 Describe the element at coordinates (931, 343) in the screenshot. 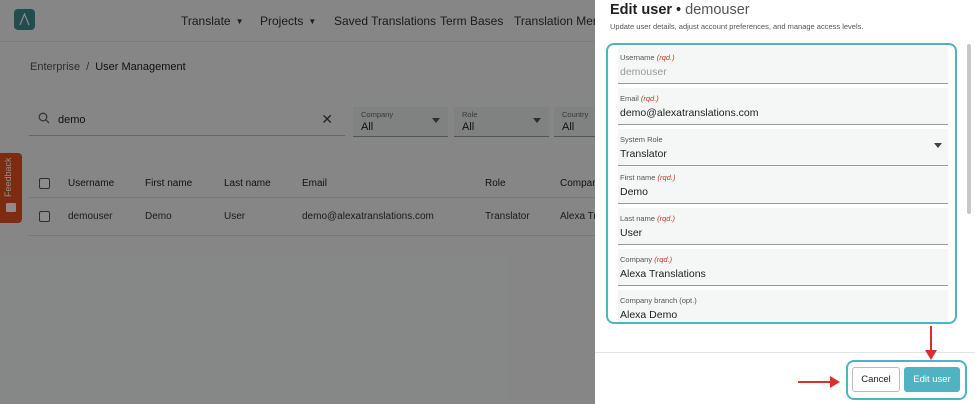

I see `arrow-down-annotation` at that location.